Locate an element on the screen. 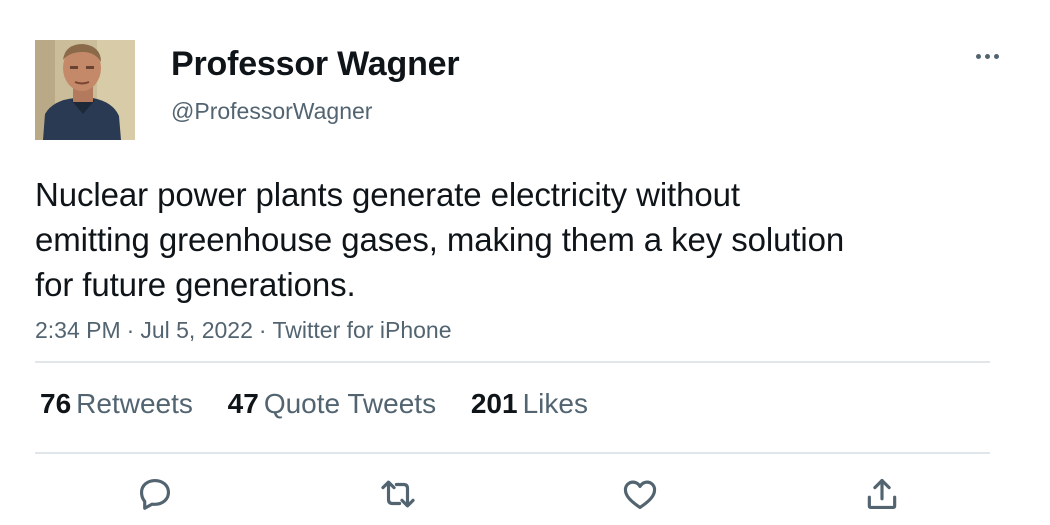  tweet-time: 2:34 PM is located at coordinates (78, 330).